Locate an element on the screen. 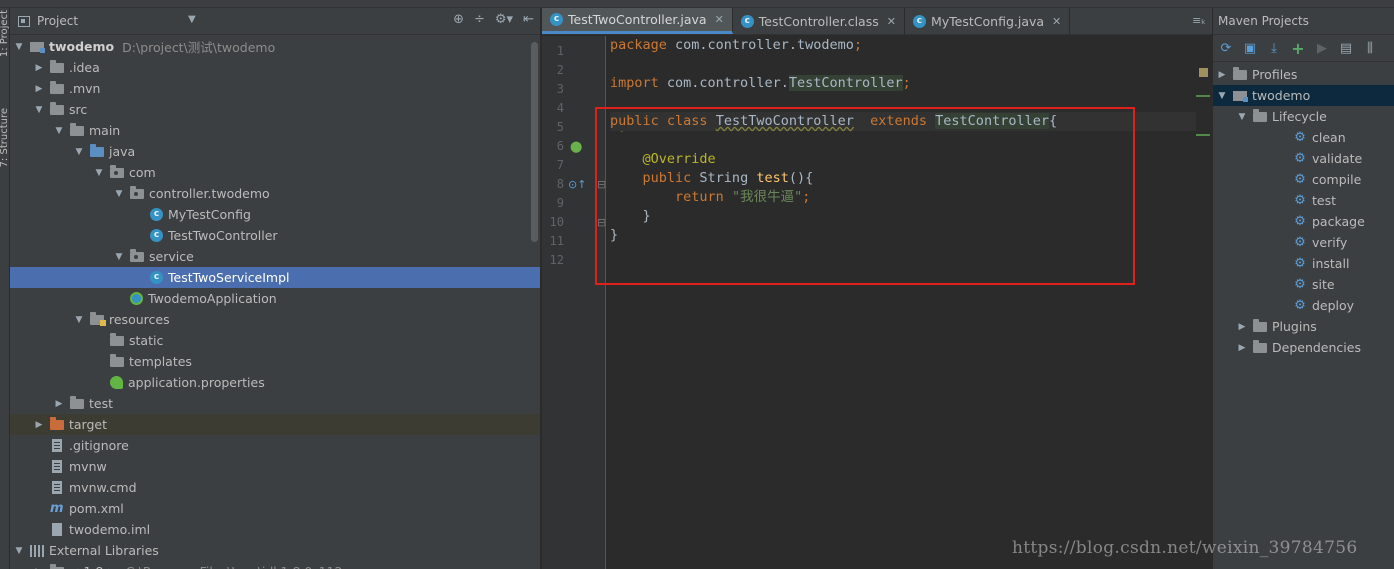  tab-testcontroller: c TestController.class ✕ is located at coordinates (819, 21).